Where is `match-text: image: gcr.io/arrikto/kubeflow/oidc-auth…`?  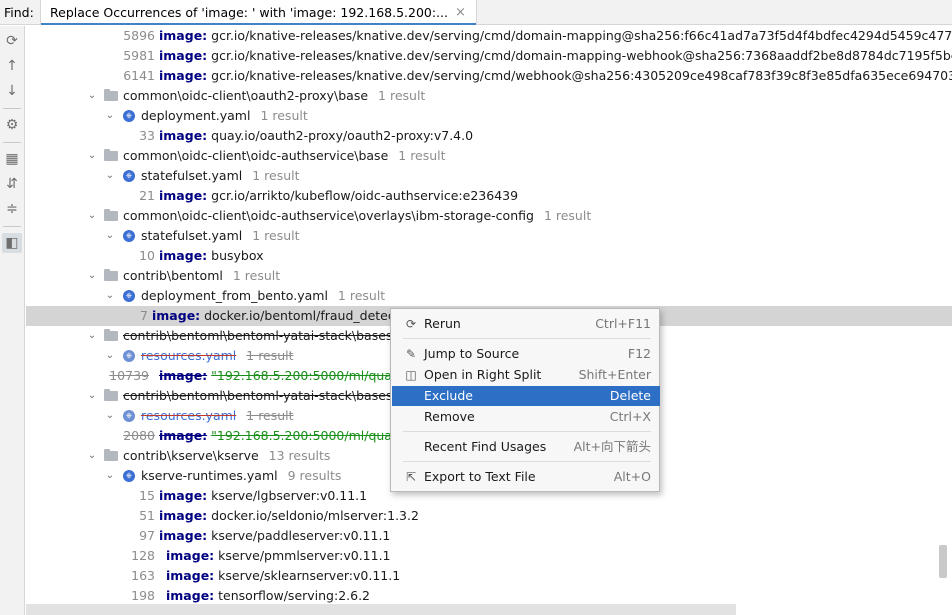 match-text: image: gcr.io/arrikto/kubeflow/oidc-auth… is located at coordinates (338, 196).